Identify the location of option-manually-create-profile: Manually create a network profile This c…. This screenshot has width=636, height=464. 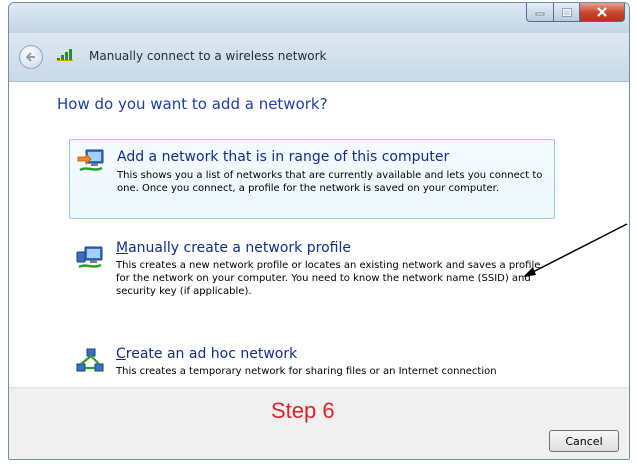
(311, 272).